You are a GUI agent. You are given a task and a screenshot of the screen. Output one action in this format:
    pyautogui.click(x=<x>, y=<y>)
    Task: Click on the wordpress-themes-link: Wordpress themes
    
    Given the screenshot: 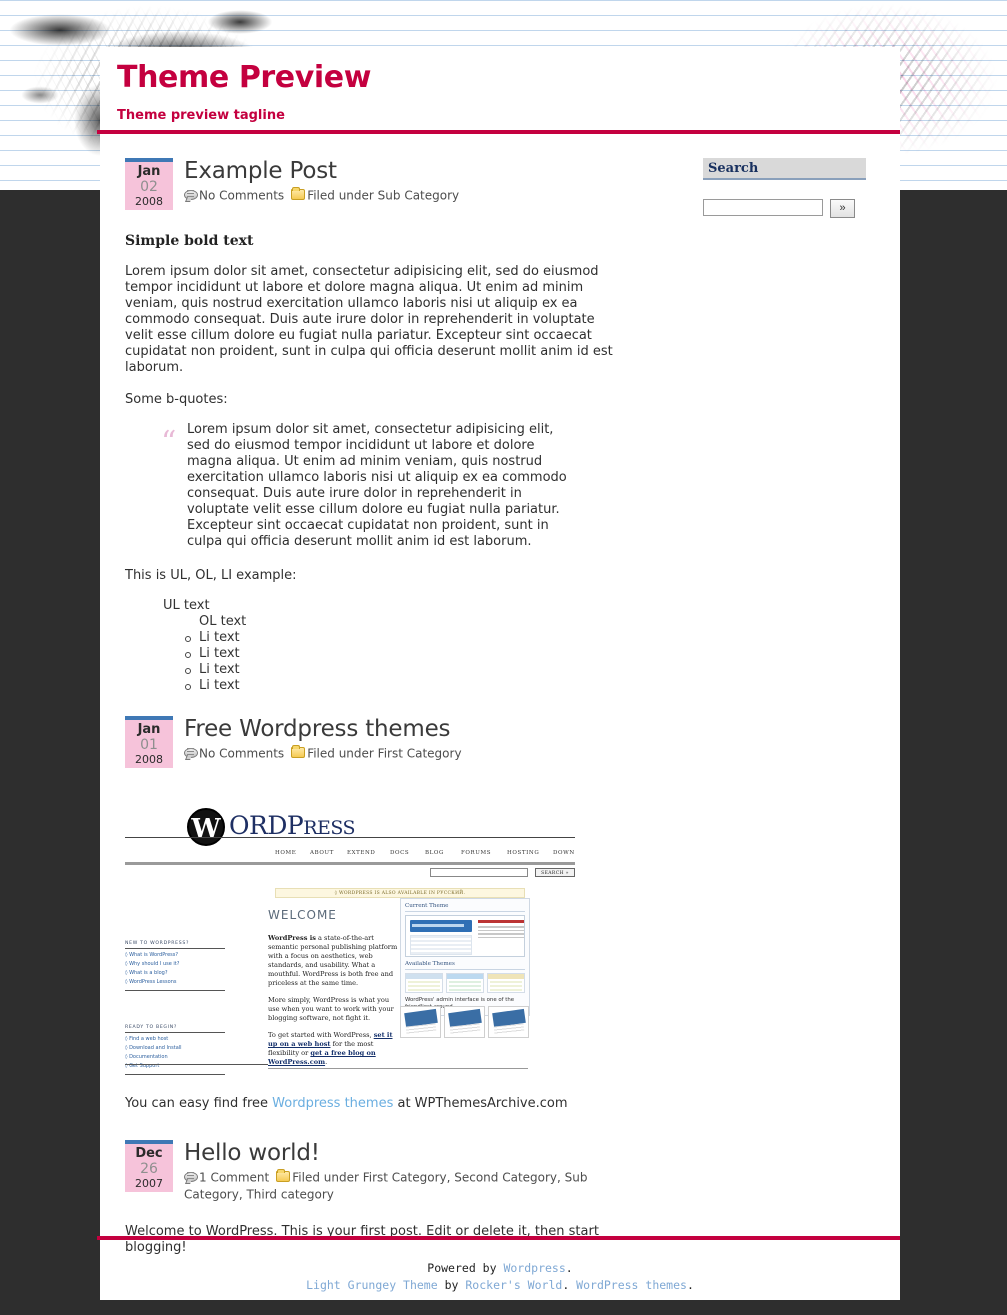 What is the action you would take?
    pyautogui.click(x=332, y=1103)
    